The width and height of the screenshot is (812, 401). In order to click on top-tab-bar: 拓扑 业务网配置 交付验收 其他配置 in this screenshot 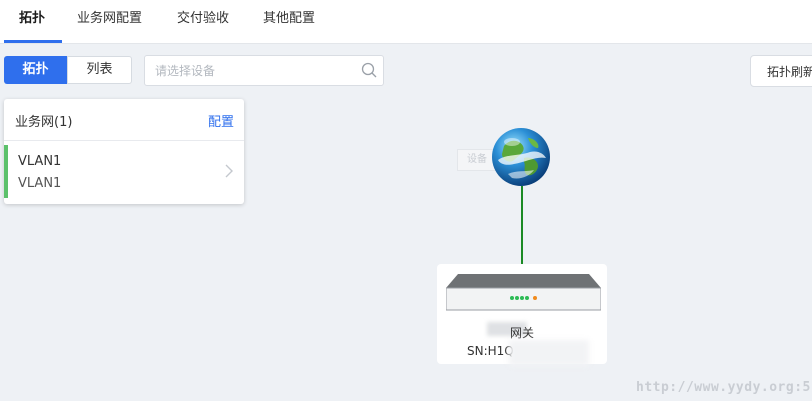, I will do `click(406, 22)`.